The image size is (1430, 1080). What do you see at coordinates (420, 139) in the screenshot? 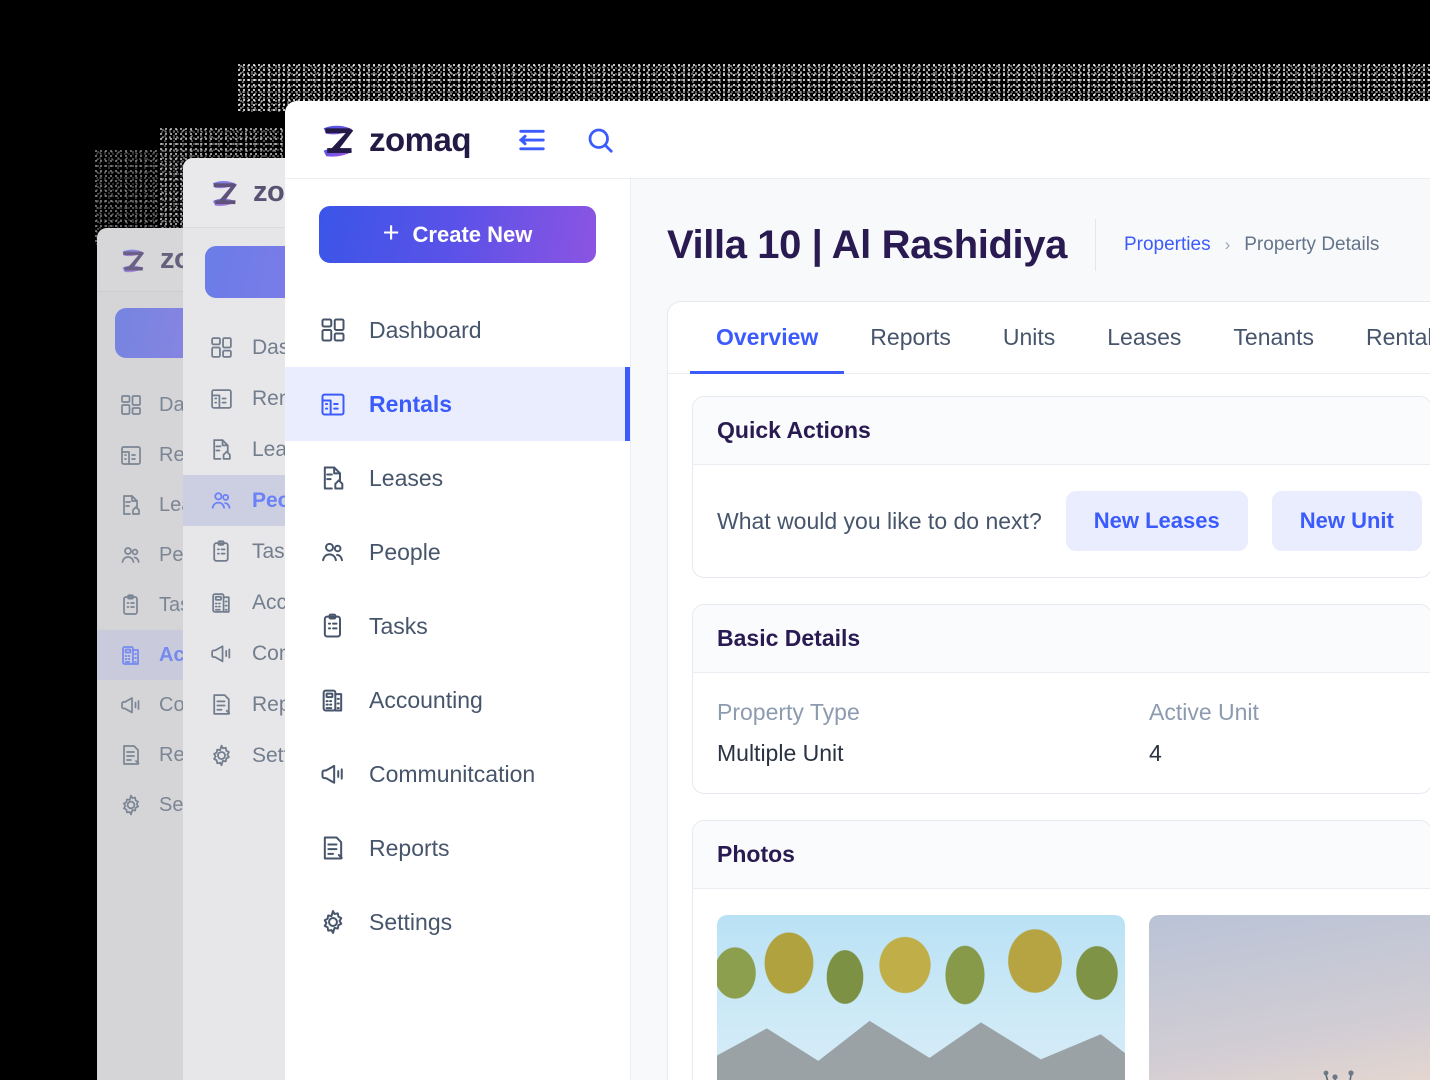
I see `brand-wordmark: zomaq` at bounding box center [420, 139].